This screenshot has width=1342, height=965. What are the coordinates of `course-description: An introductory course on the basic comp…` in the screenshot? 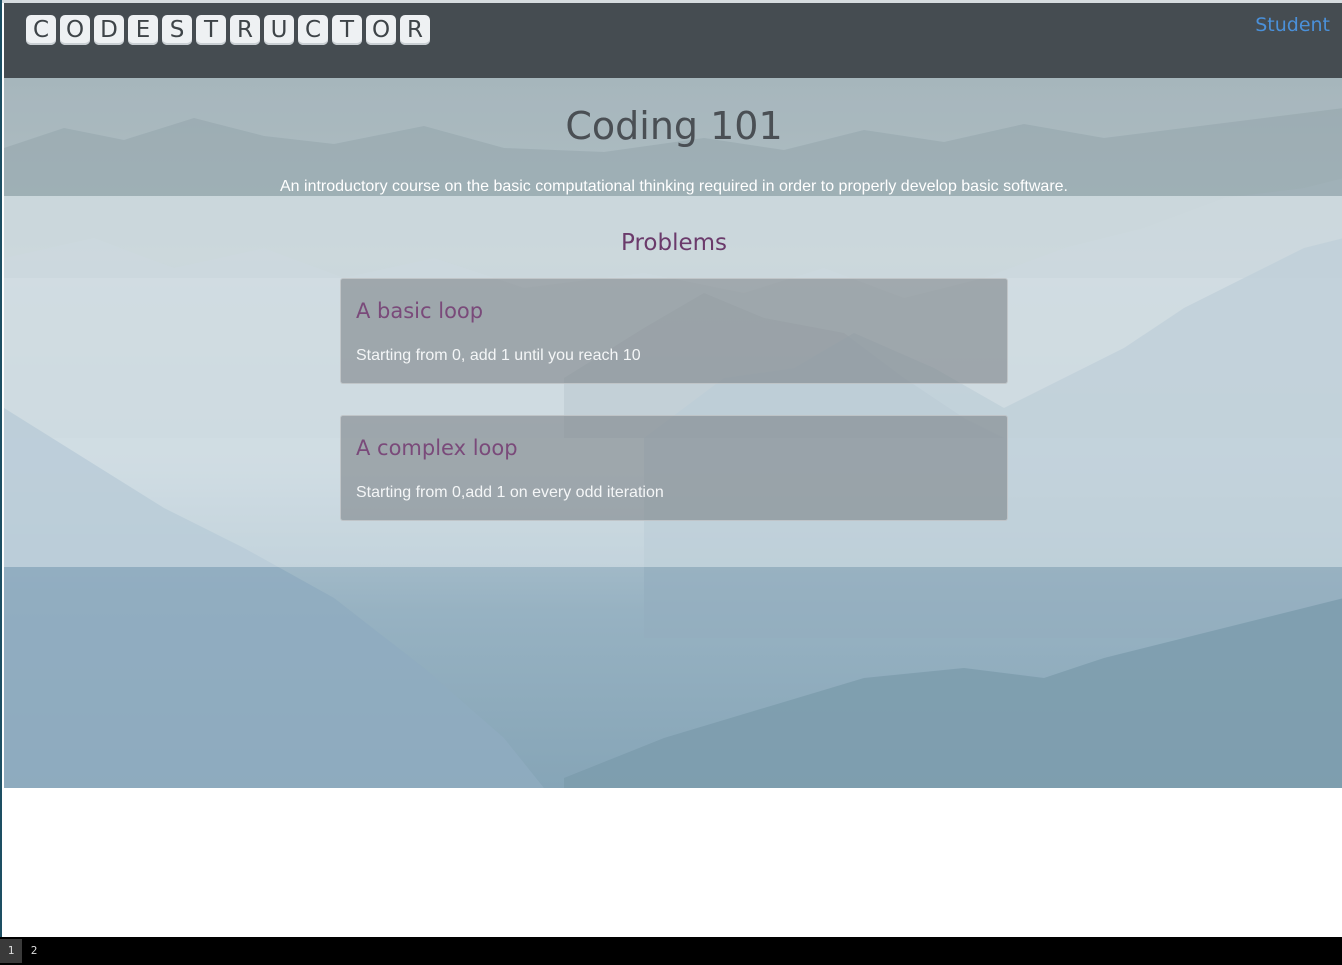 It's located at (674, 186).